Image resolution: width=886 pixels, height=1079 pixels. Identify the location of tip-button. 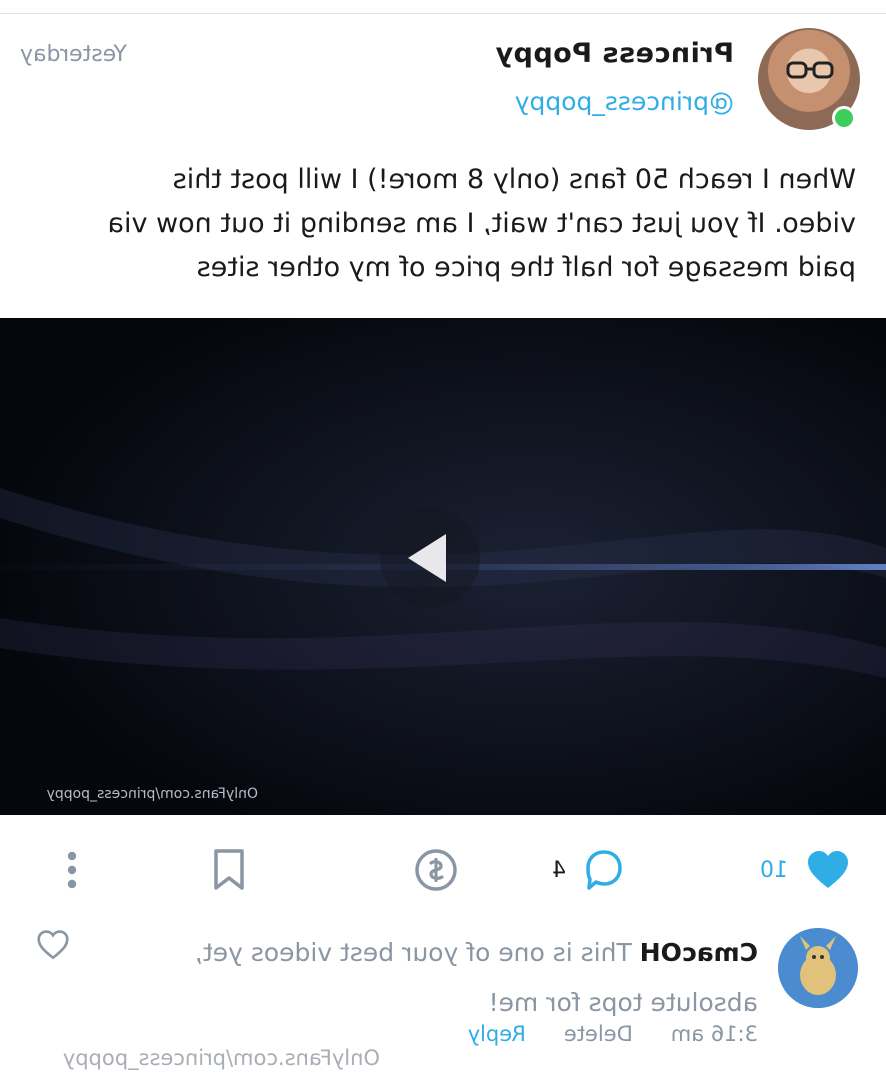
(436, 870).